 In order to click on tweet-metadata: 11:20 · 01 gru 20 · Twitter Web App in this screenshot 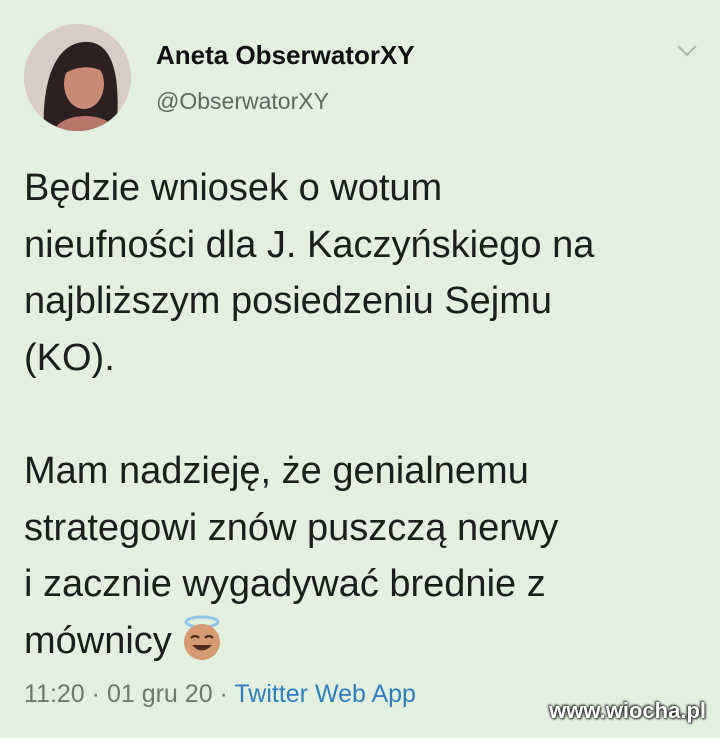, I will do `click(220, 694)`.